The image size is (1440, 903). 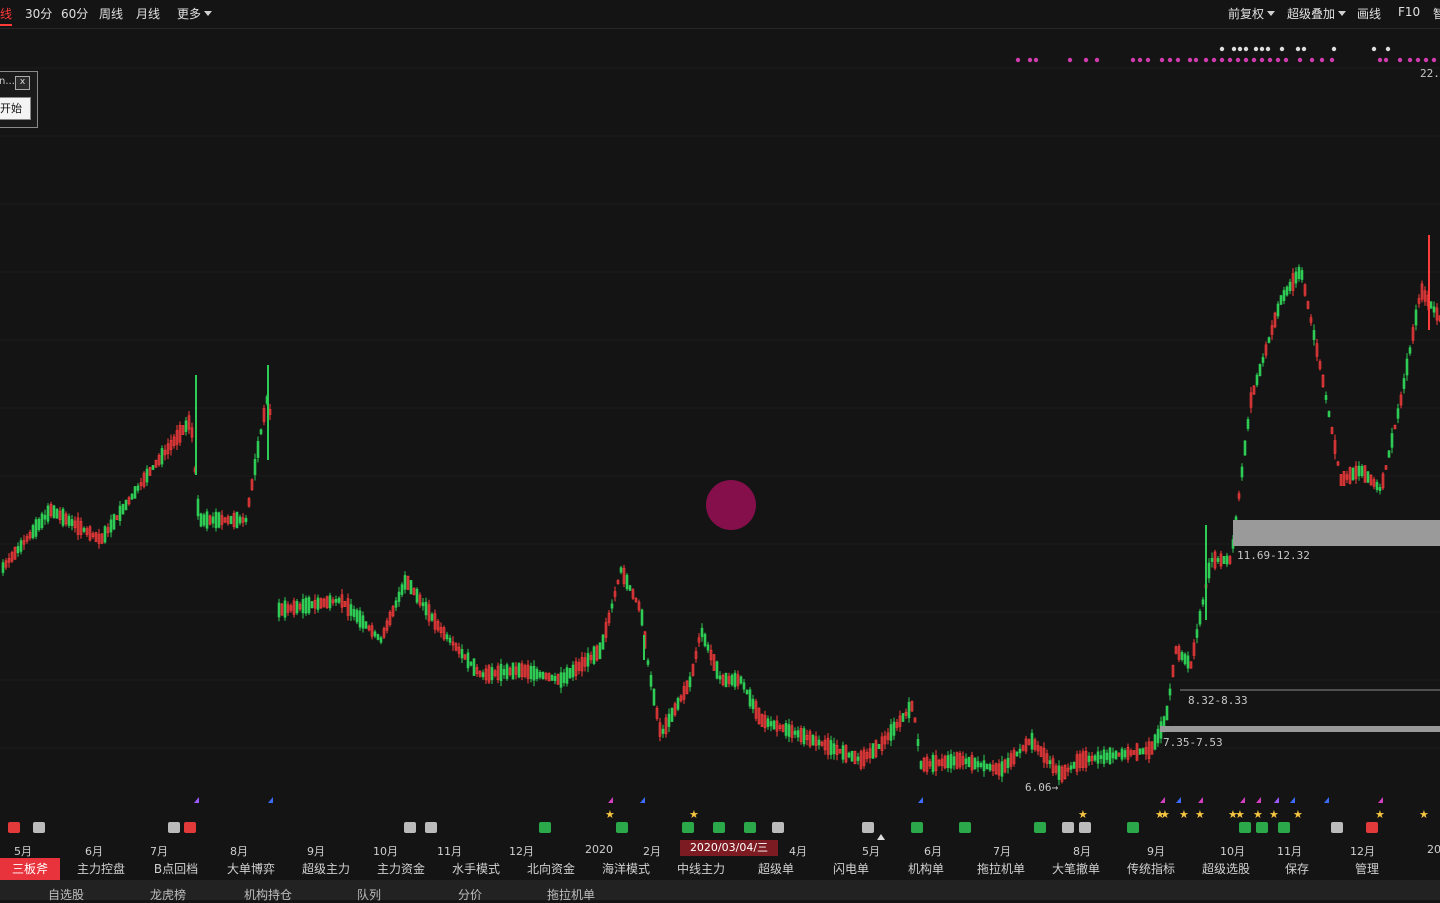 I want to click on smart-button: 智, so click(x=1436, y=13).